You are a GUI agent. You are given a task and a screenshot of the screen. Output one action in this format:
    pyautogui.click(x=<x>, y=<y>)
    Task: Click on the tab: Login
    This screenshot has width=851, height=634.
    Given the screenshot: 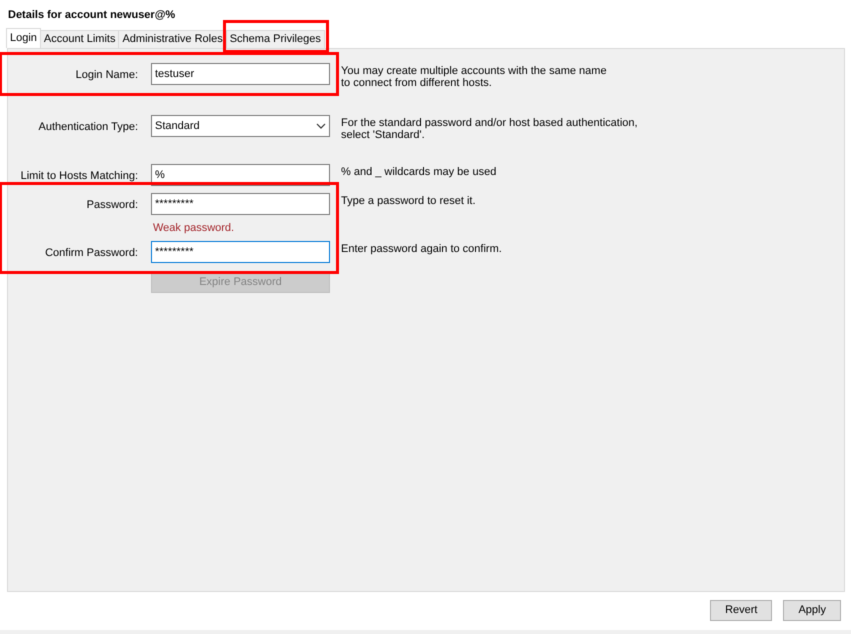 What is the action you would take?
    pyautogui.click(x=23, y=38)
    